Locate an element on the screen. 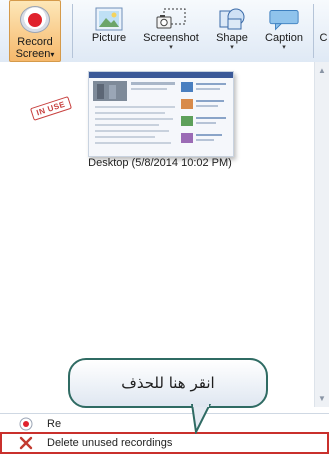 This screenshot has width=329, height=458. picture-button: Picture is located at coordinates (109, 31).